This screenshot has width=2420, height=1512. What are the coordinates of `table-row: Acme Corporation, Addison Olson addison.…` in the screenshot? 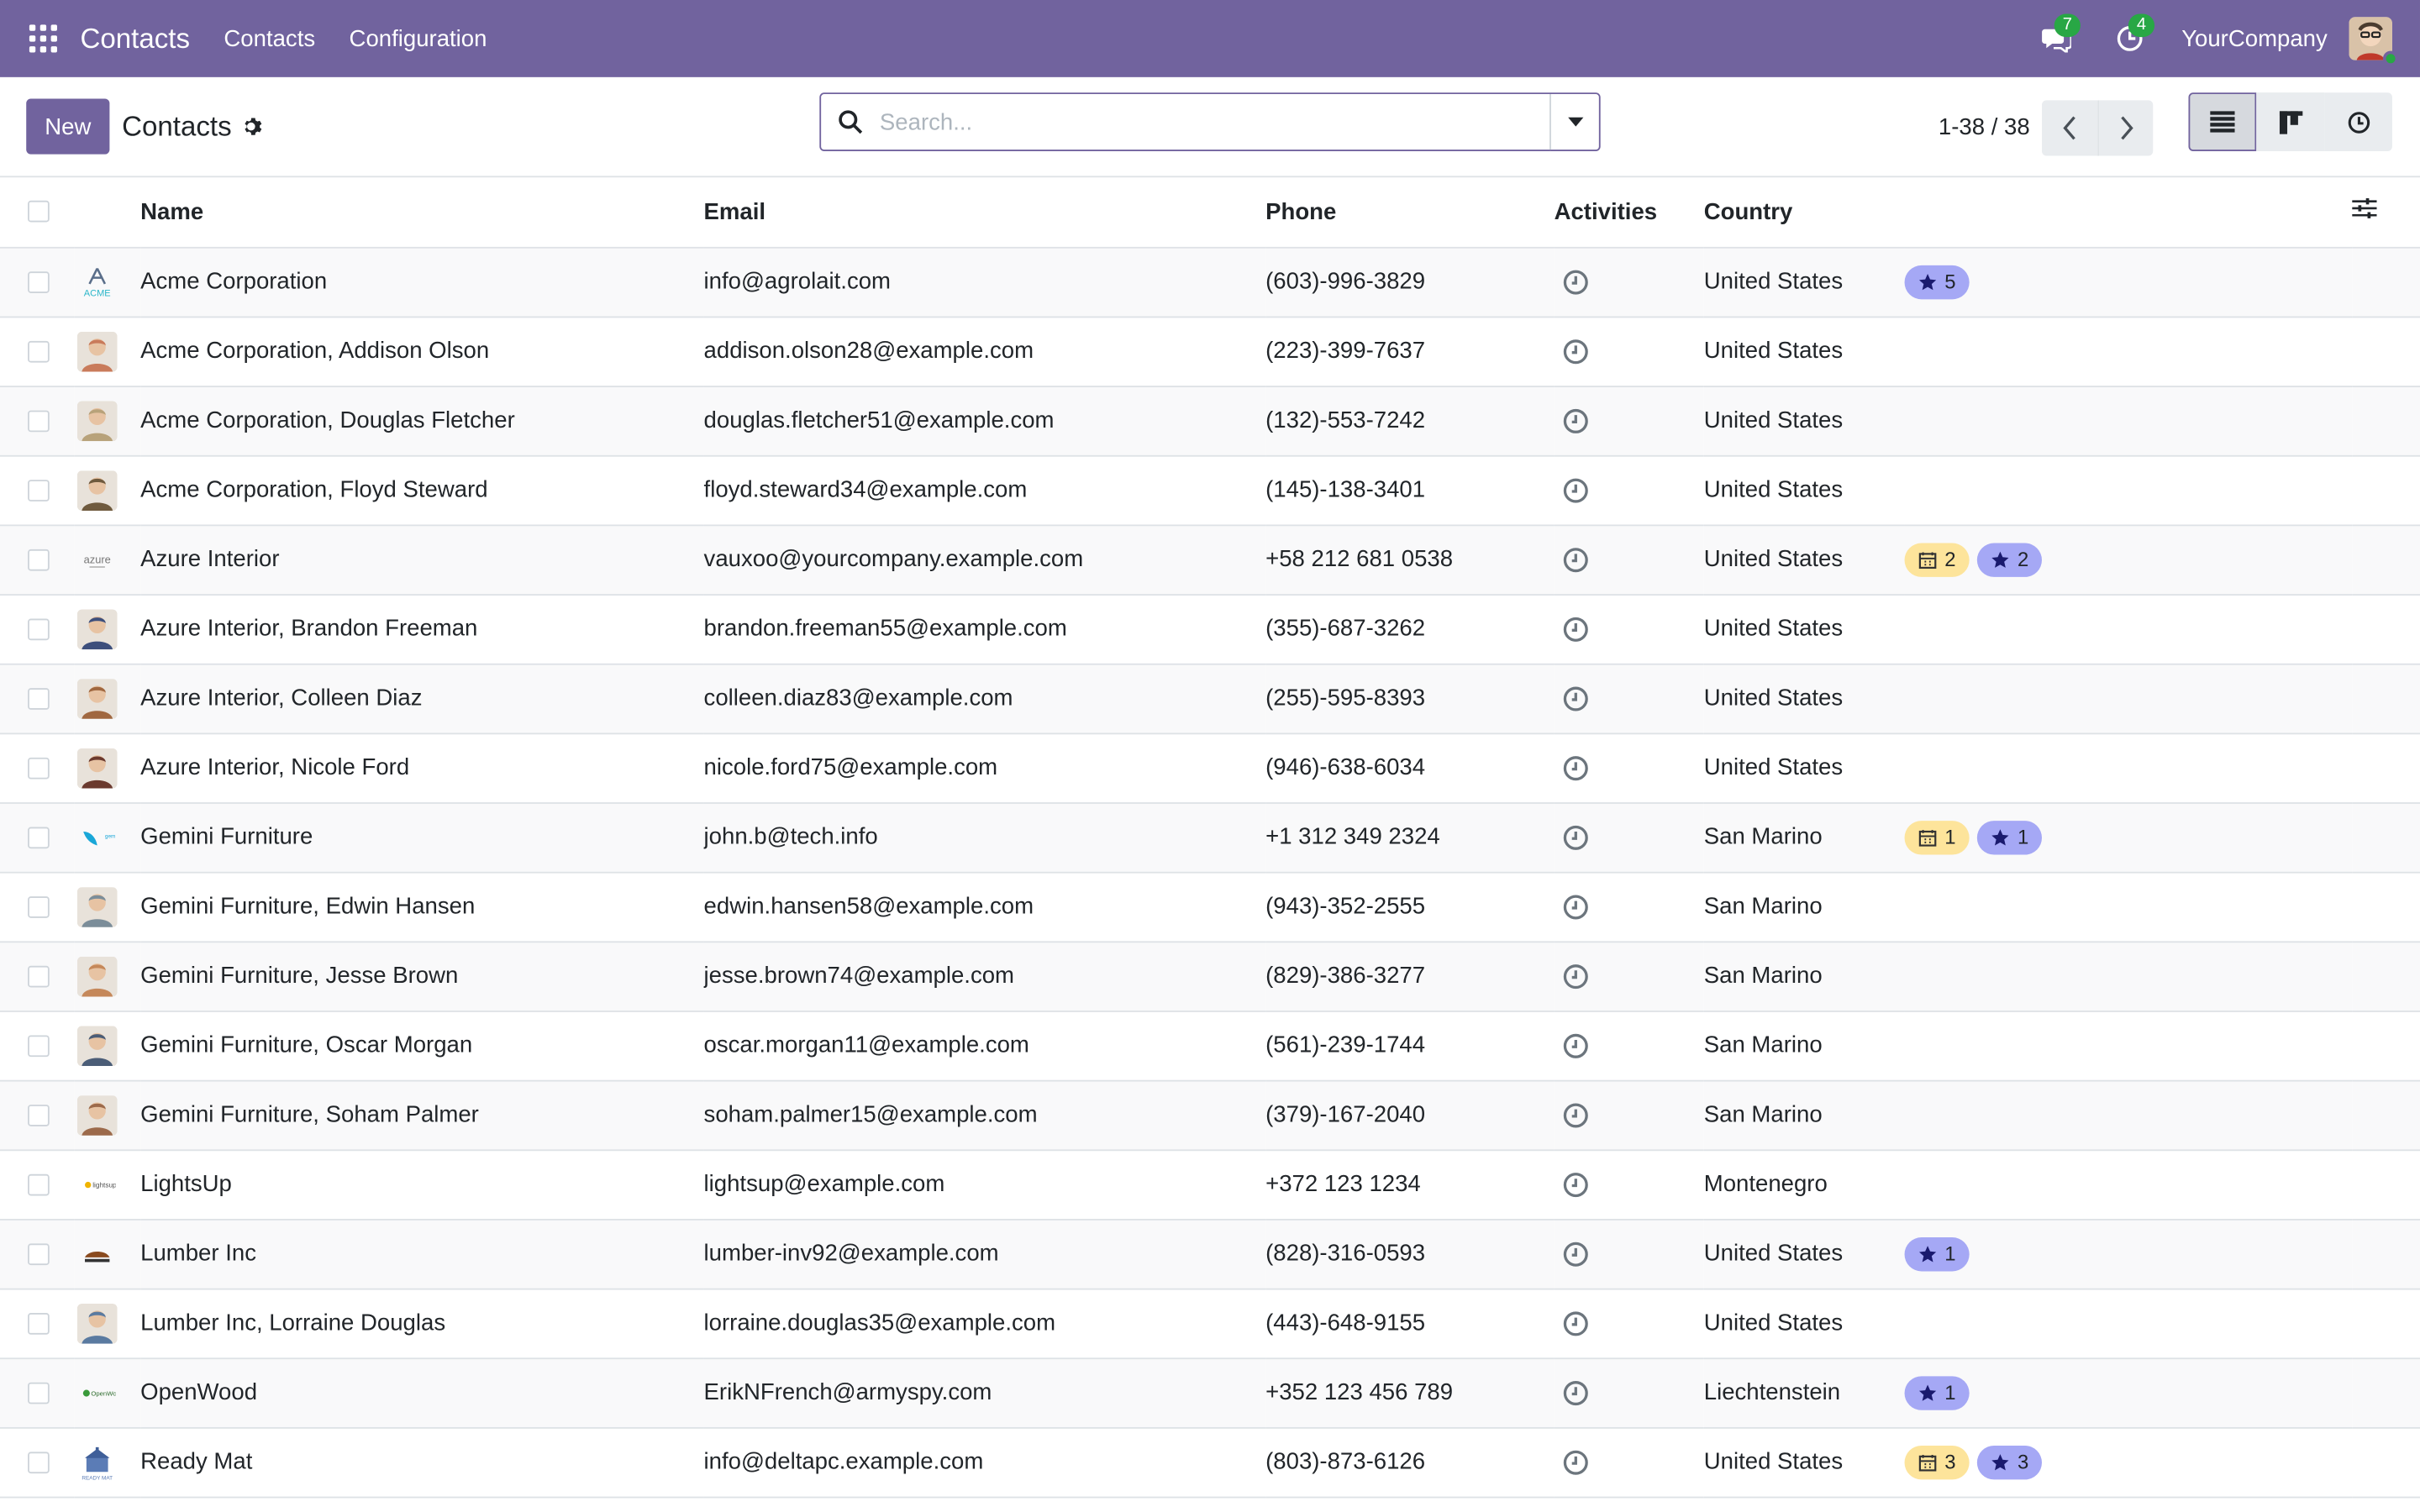 It's located at (1210, 351).